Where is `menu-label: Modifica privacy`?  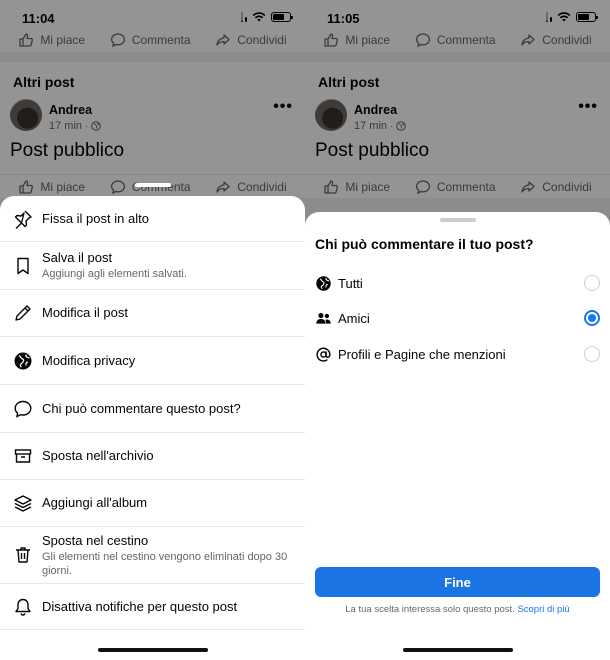
menu-label: Modifica privacy is located at coordinates (89, 360).